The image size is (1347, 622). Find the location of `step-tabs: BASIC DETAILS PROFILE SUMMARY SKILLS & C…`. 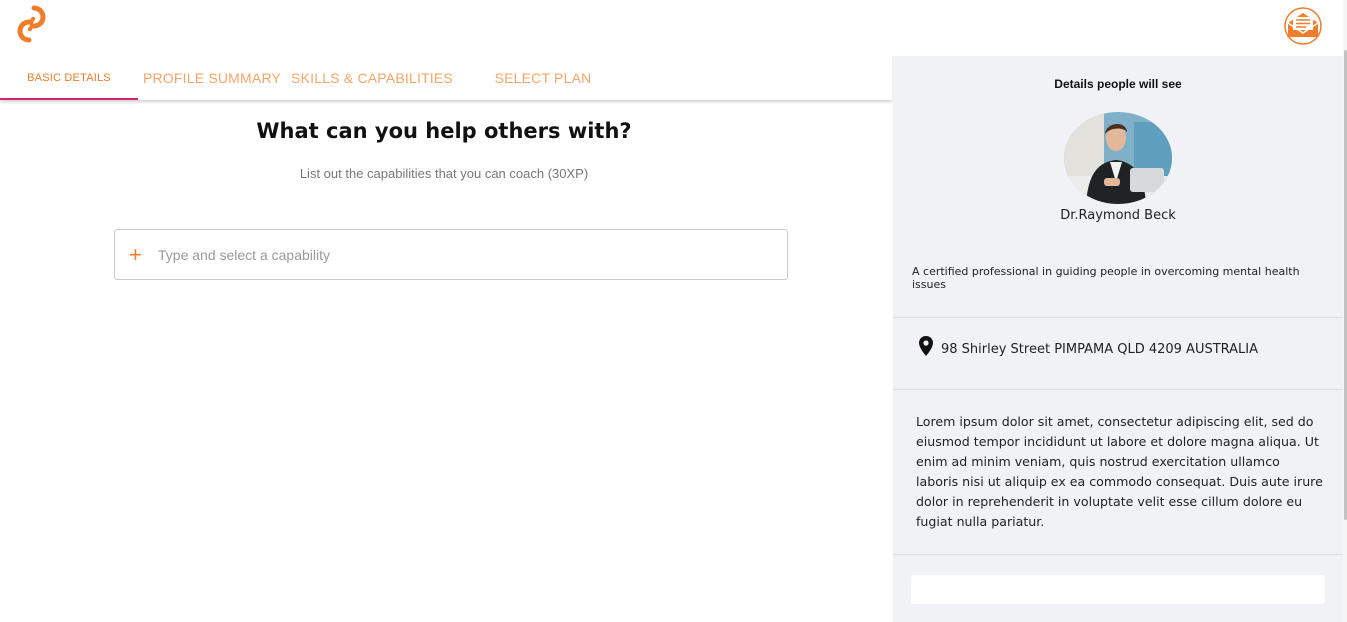

step-tabs: BASIC DETAILS PROFILE SUMMARY SKILLS & C… is located at coordinates (446, 78).